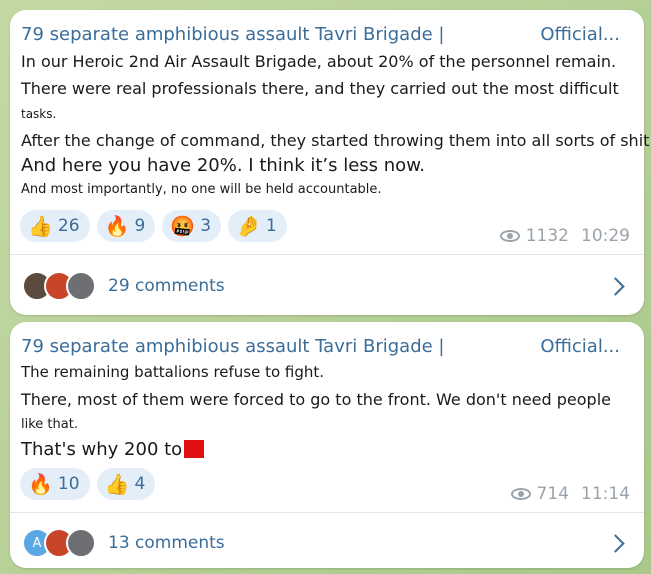  I want to click on post-meta: 1132 10:29, so click(564, 236).